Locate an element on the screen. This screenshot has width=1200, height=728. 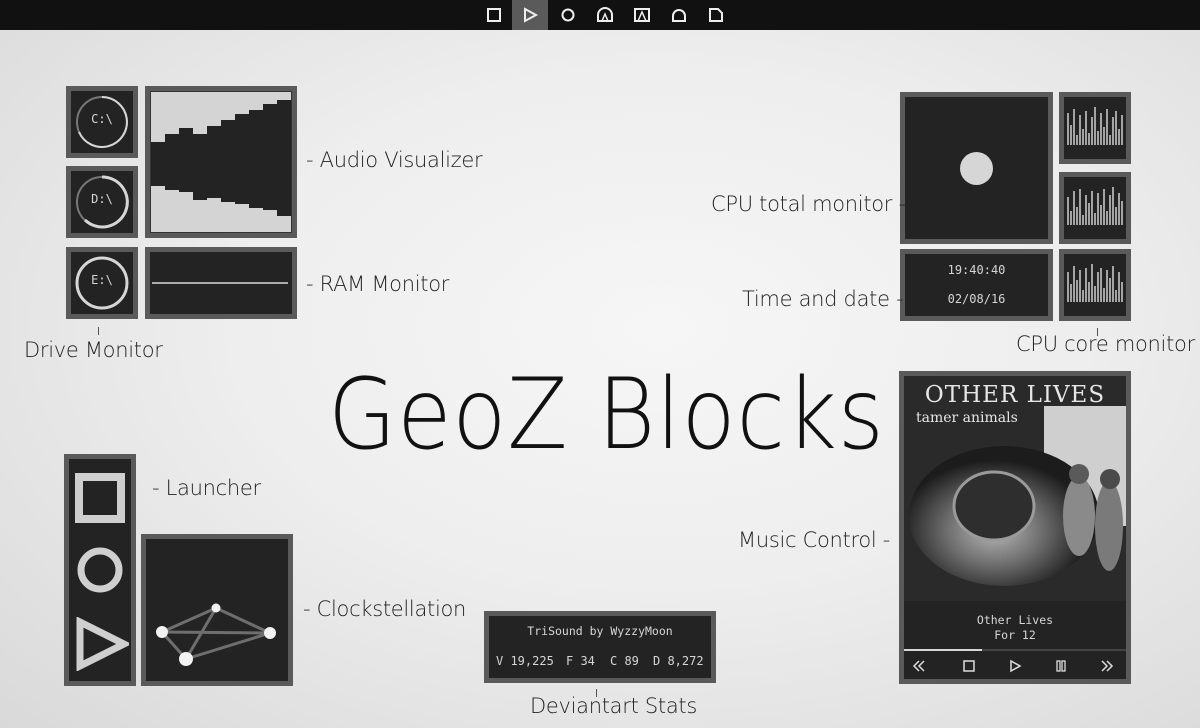
audio-visualizer-bars is located at coordinates (221, 158).